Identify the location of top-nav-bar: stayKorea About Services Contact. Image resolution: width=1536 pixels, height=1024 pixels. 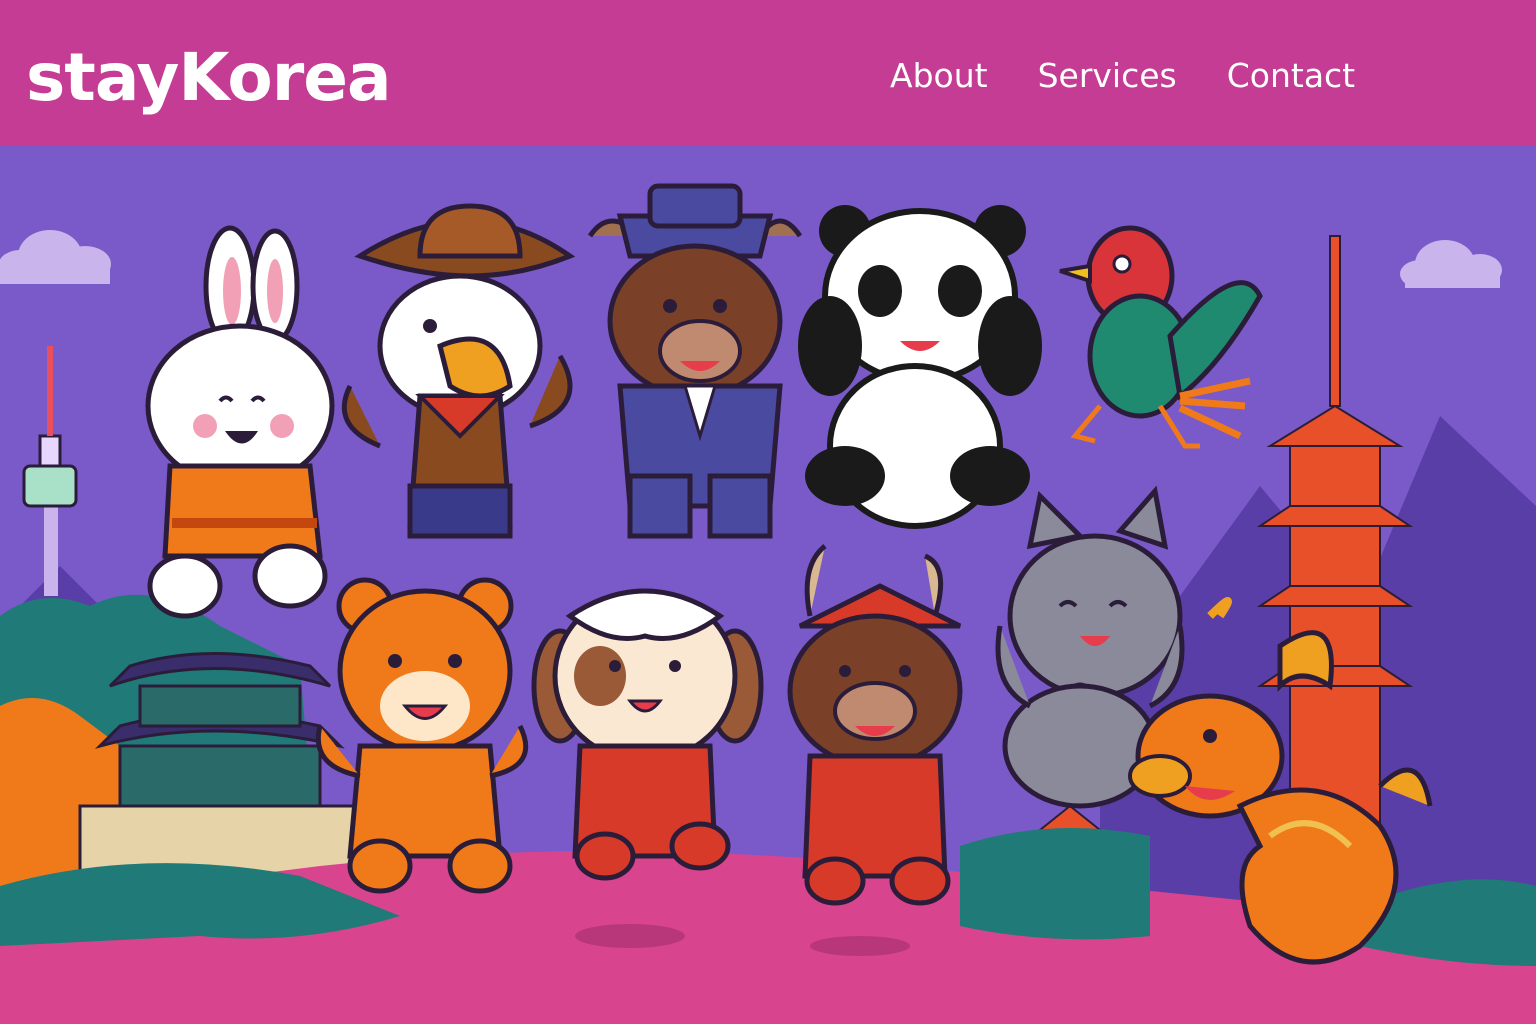
(768, 73).